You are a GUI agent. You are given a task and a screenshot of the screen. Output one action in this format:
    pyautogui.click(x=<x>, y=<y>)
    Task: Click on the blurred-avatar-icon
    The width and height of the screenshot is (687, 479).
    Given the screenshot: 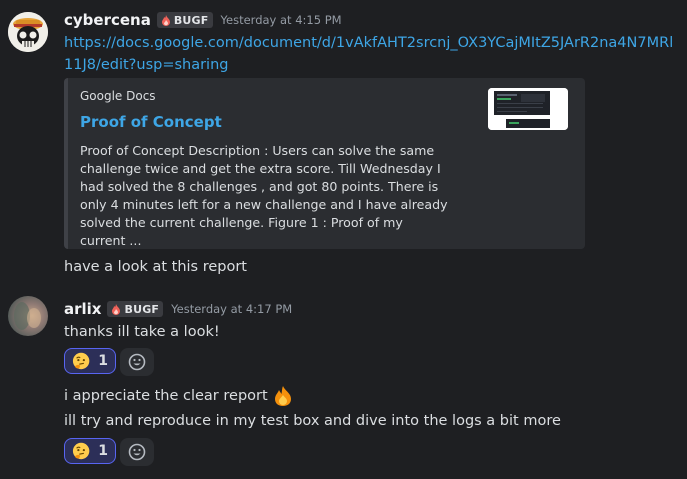 What is the action you would take?
    pyautogui.click(x=28, y=316)
    